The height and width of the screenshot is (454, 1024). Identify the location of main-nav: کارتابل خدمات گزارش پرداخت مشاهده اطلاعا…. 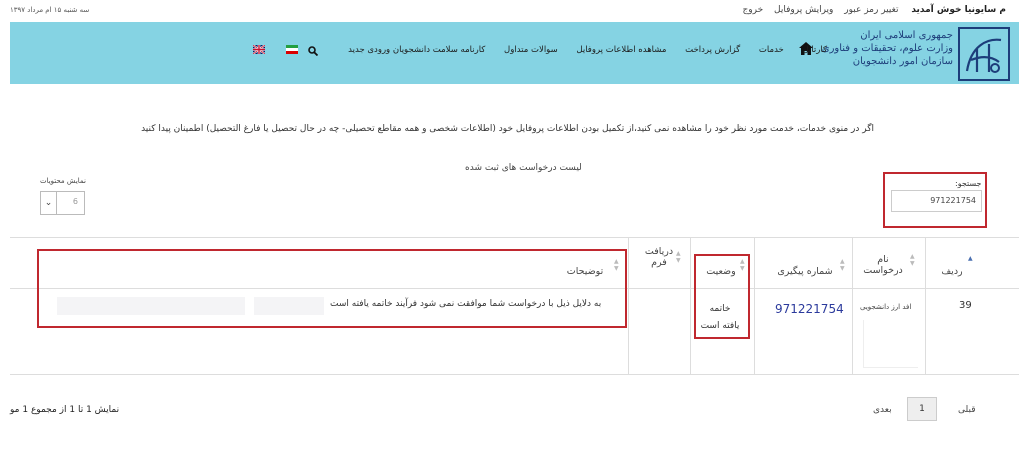
(579, 50).